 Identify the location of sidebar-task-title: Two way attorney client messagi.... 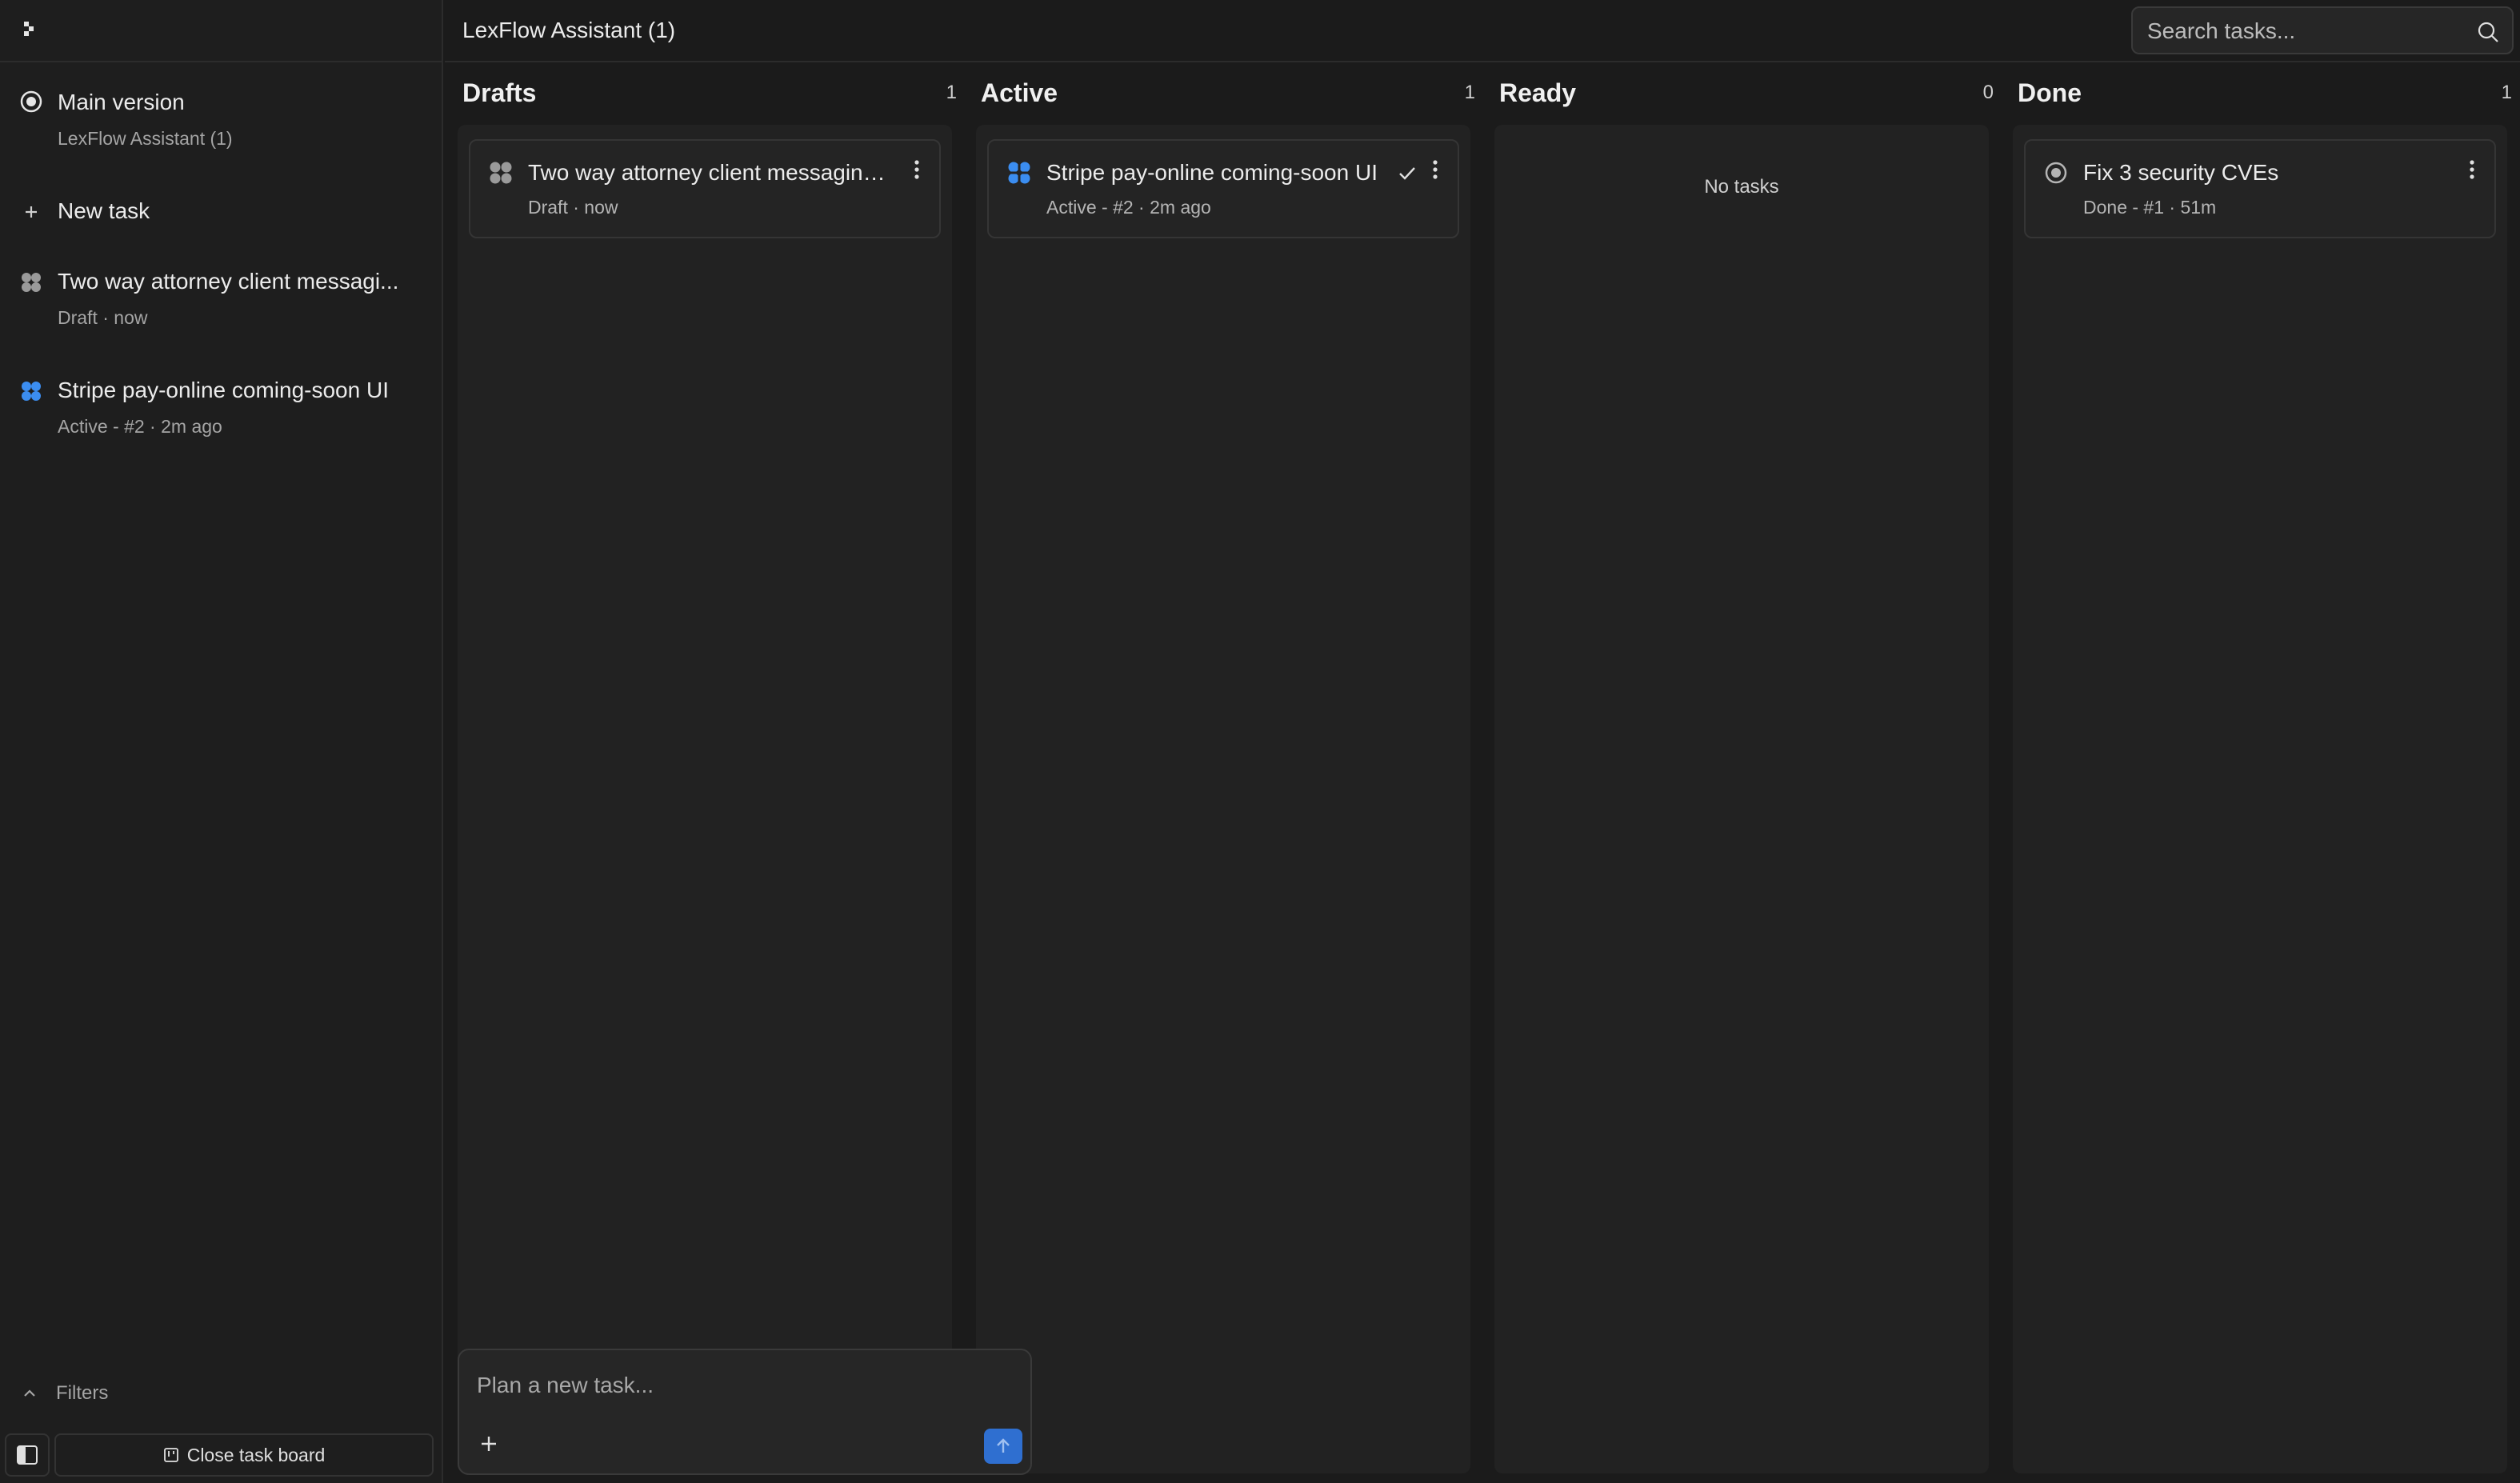
(228, 281).